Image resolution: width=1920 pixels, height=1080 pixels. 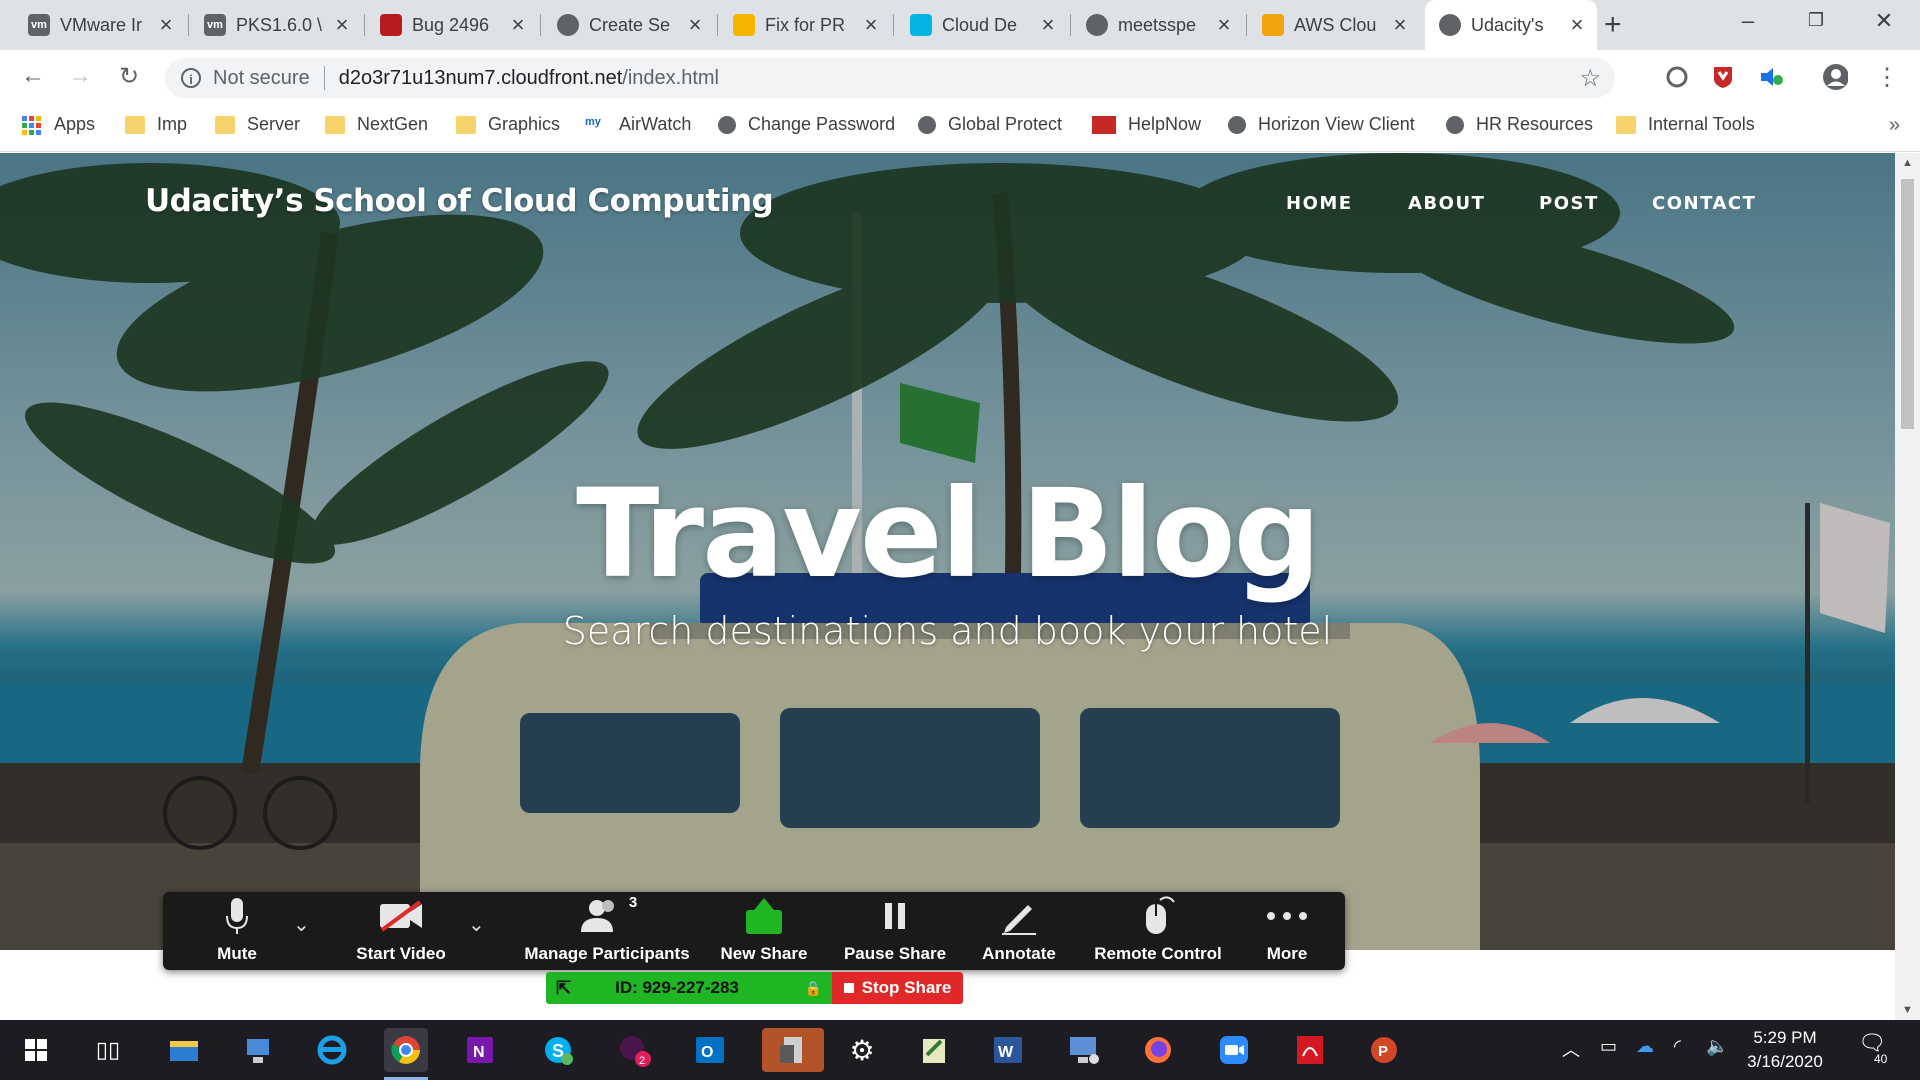 I want to click on chrome-icon, so click(x=406, y=1054).